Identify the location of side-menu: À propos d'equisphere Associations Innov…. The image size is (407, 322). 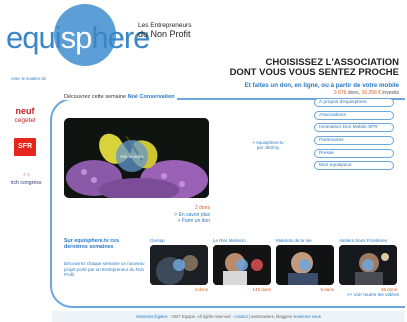
(354, 136).